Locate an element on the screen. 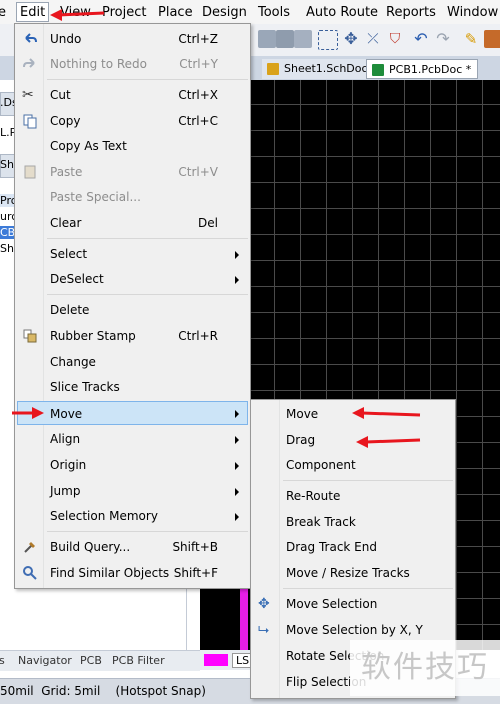 The width and height of the screenshot is (500, 704). arrow-to-move-icon is located at coordinates (28, 413).